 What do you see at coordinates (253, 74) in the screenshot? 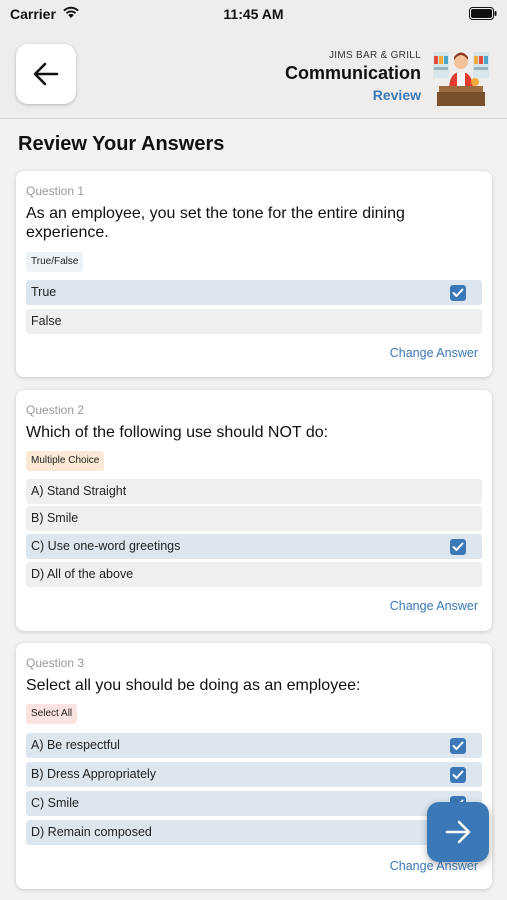
I see `header: JIMS BAR & GRILL Communication Review` at bounding box center [253, 74].